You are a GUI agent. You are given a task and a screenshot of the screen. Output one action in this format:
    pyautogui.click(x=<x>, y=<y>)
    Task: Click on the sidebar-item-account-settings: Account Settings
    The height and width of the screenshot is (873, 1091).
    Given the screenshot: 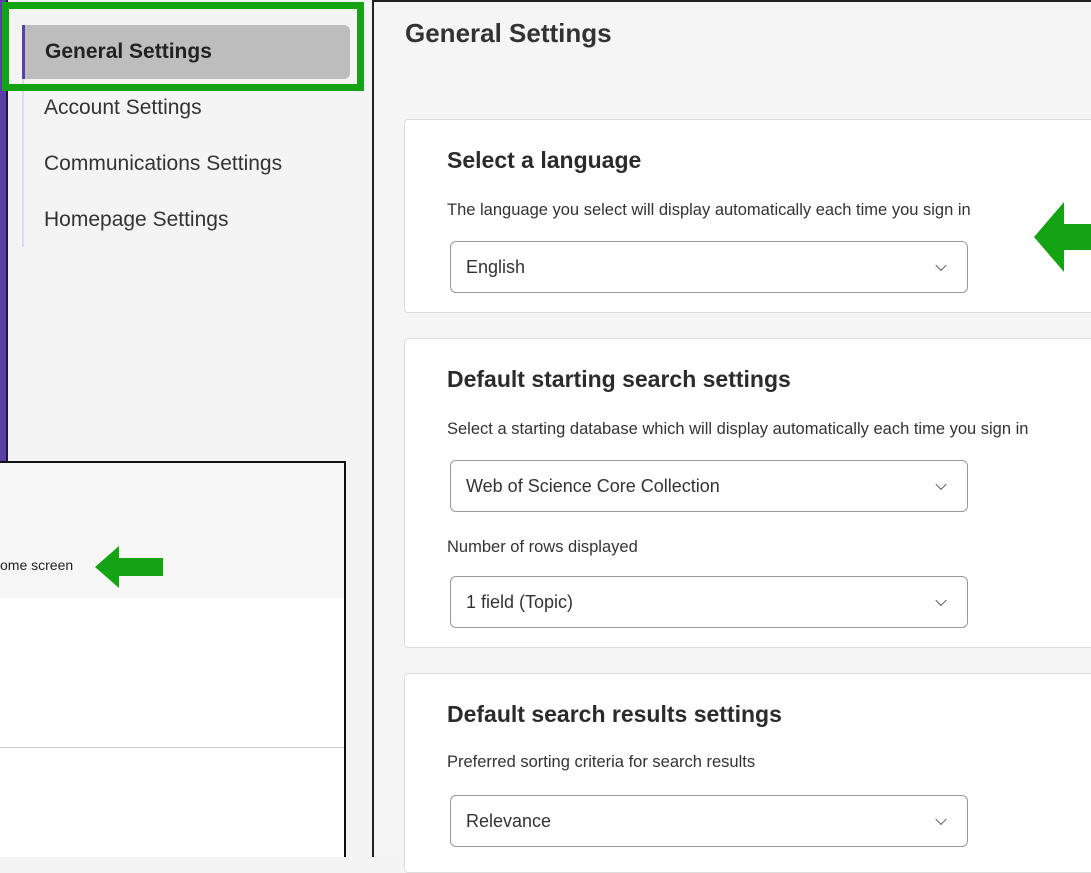 What is the action you would take?
    pyautogui.click(x=188, y=108)
    